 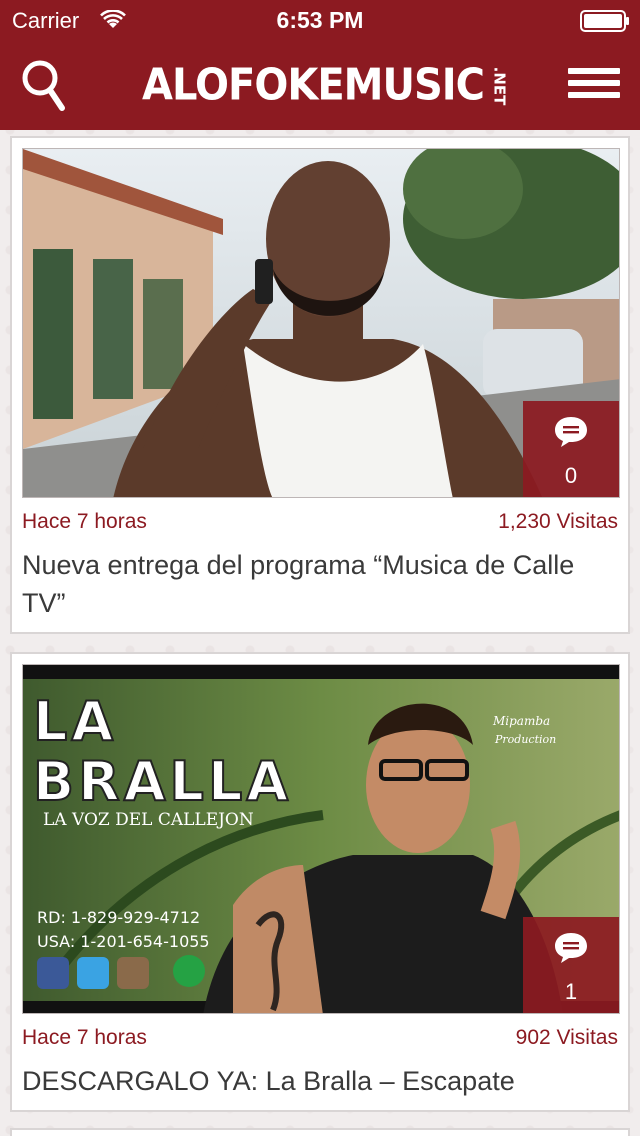 I want to click on status-bar: Carrier 6:53 PM, so click(x=320, y=20).